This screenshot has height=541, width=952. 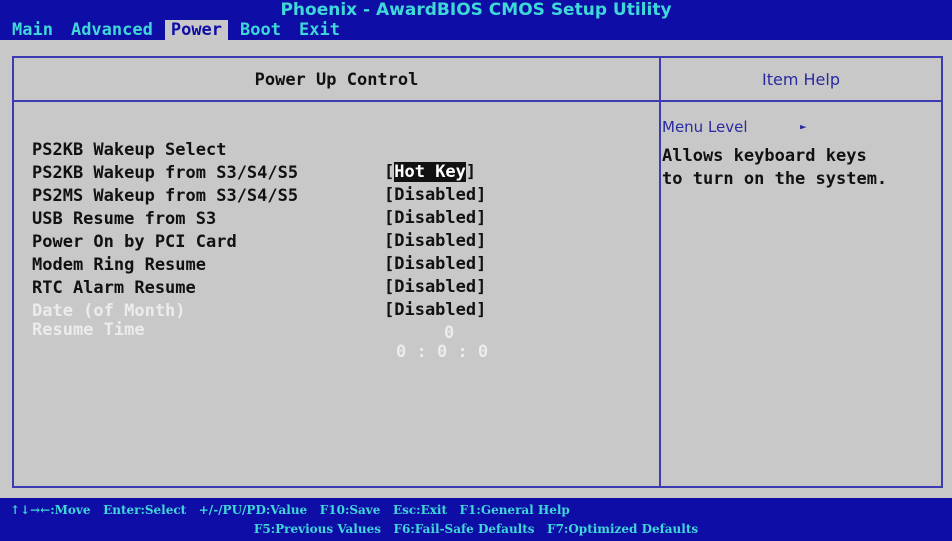 I want to click on setting-ps2ms-wakeup-s3s4s5: PS2MS Wakeup from S3/S4/S5 [Disabled], so click(x=259, y=195).